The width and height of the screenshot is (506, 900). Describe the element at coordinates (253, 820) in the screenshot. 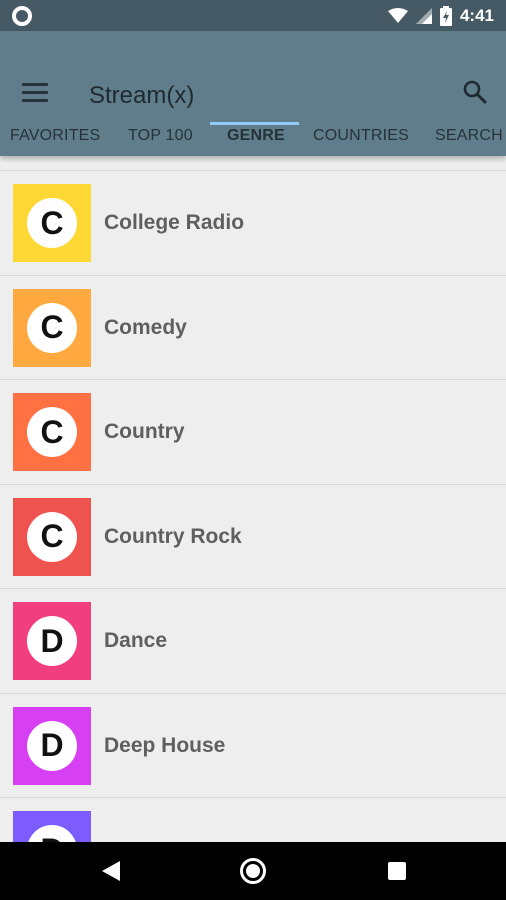

I see `list-item: D` at that location.